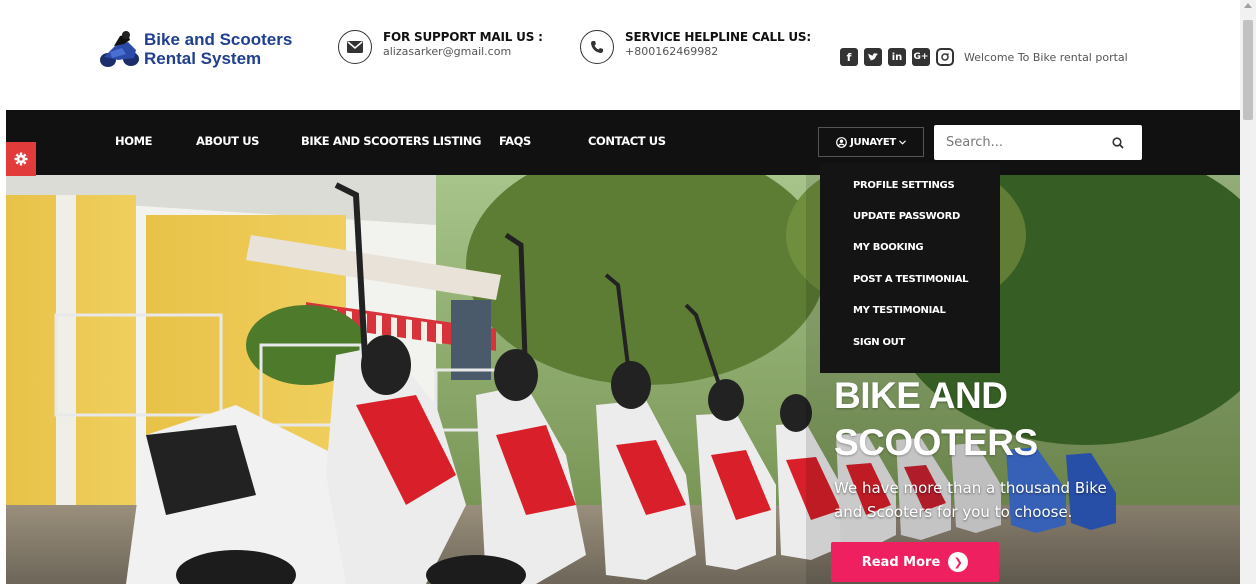 This screenshot has height=584, width=1256. What do you see at coordinates (203, 58) in the screenshot?
I see `site-name-line2: Rental System` at bounding box center [203, 58].